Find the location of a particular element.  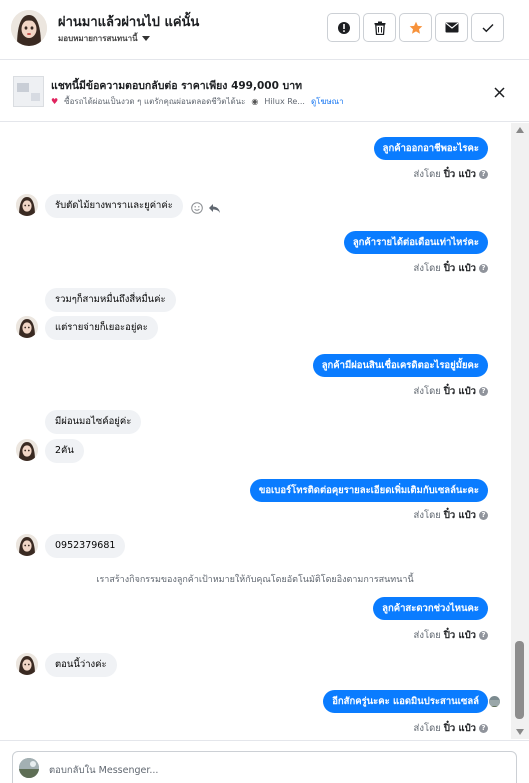

car-emoji-icon: ◉ is located at coordinates (255, 101).